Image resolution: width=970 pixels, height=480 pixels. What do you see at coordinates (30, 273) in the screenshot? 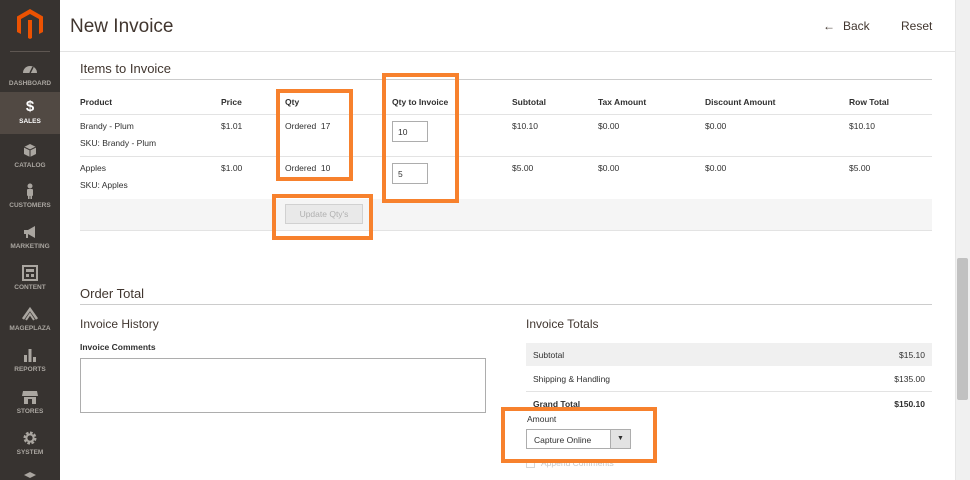
I see `layout-icon` at bounding box center [30, 273].